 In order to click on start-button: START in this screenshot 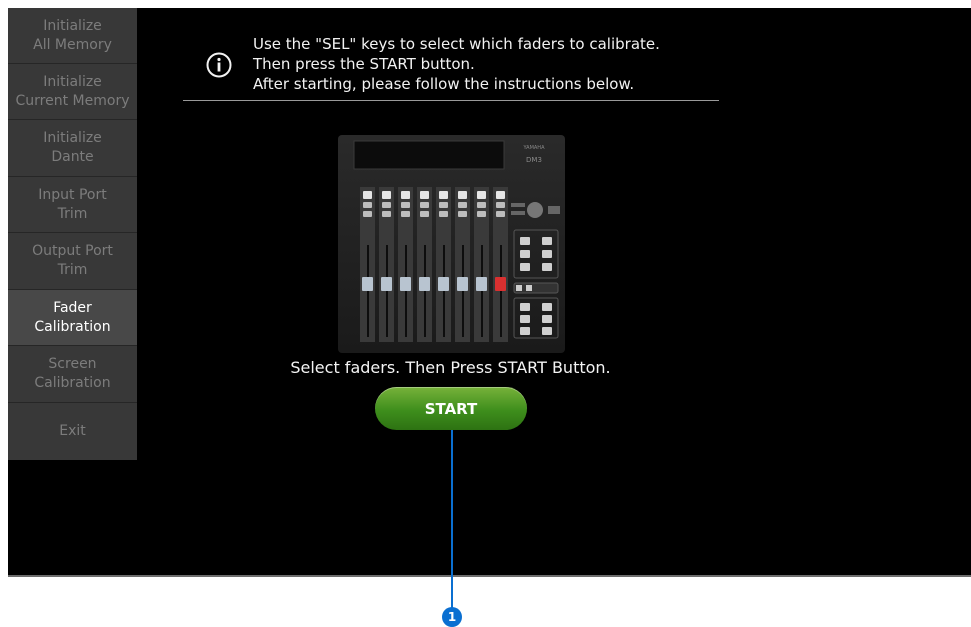, I will do `click(451, 408)`.